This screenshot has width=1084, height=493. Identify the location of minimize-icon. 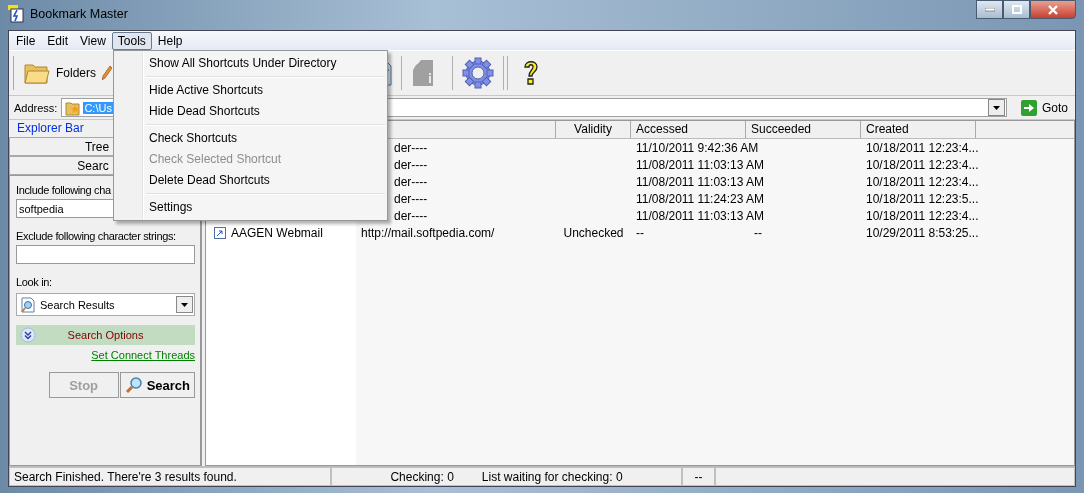
(989, 9).